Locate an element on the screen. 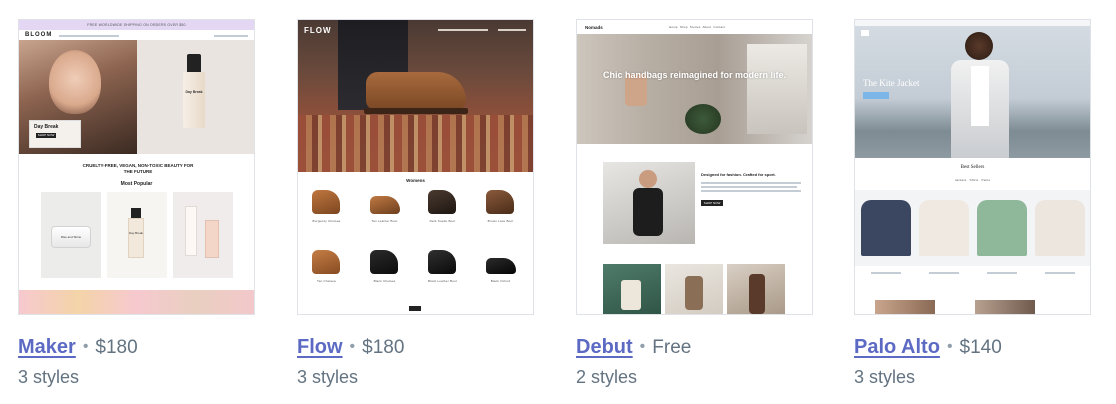 The width and height of the screenshot is (1116, 404). hero-image: FLOW is located at coordinates (415, 96).